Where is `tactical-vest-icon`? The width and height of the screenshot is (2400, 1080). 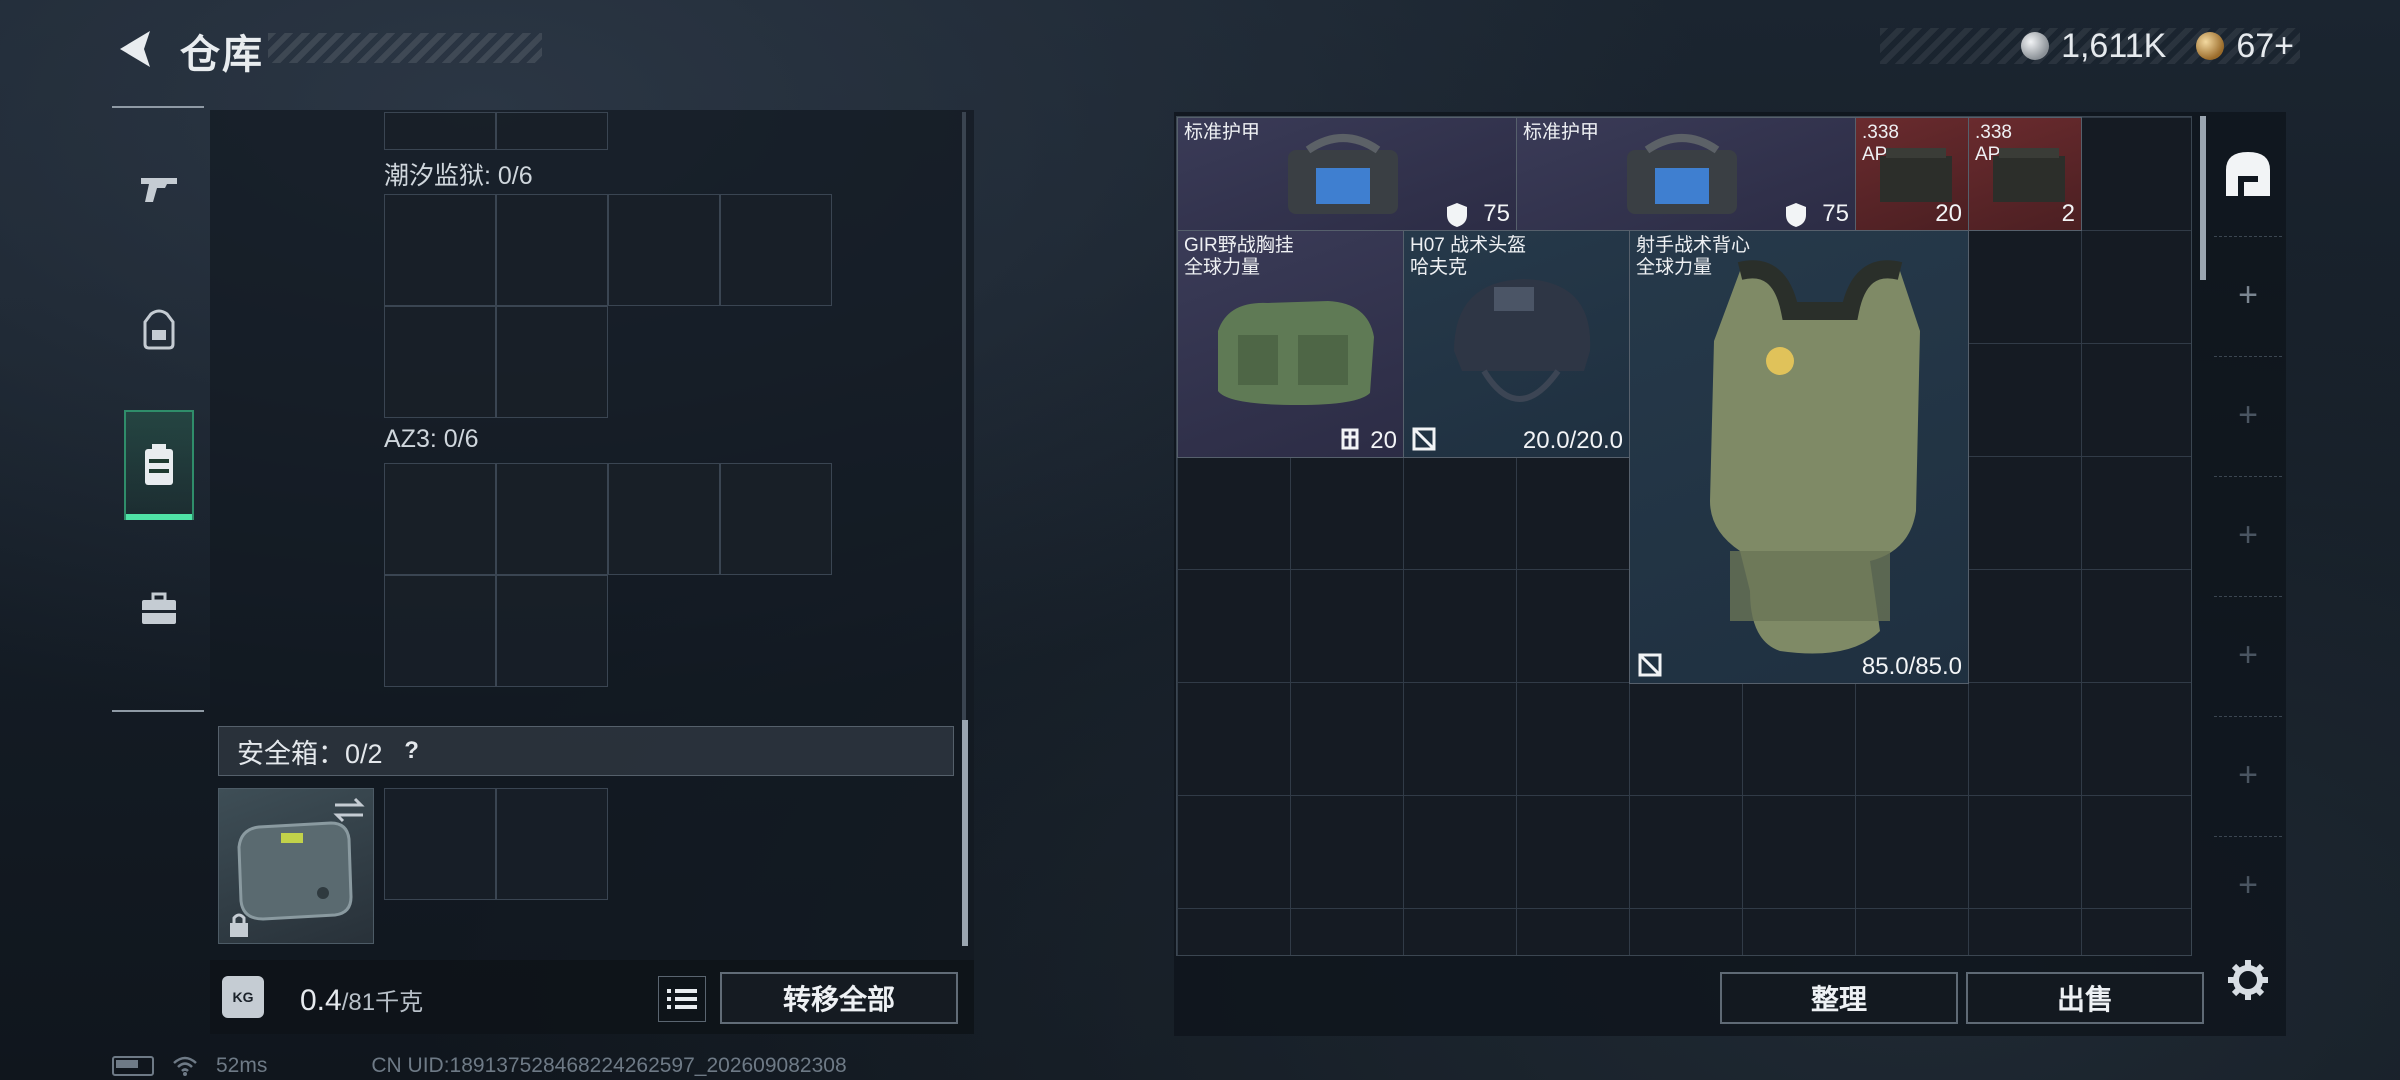 tactical-vest-icon is located at coordinates (1815, 457).